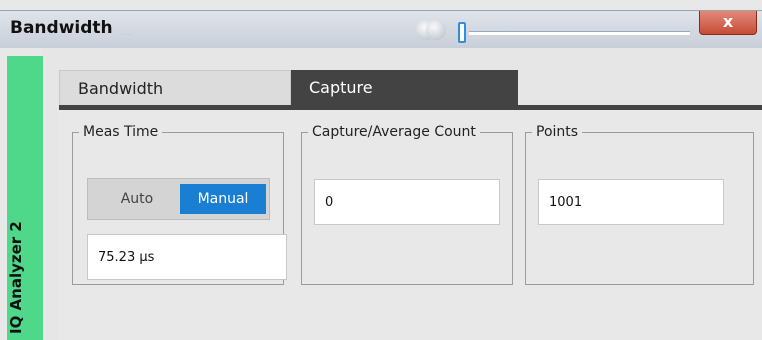 Image resolution: width=762 pixels, height=340 pixels. Describe the element at coordinates (462, 32) in the screenshot. I see `transparency-slider-thumb` at that location.